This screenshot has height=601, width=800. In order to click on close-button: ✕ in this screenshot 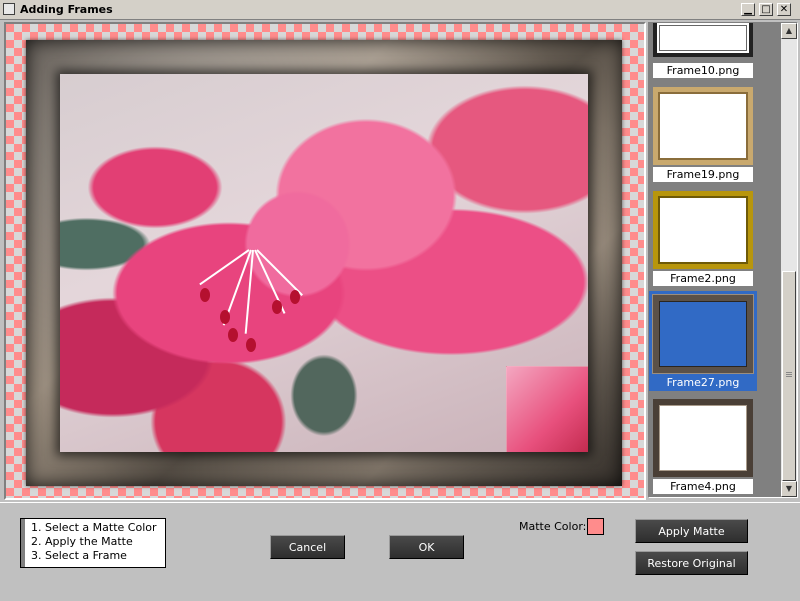, I will do `click(784, 9)`.